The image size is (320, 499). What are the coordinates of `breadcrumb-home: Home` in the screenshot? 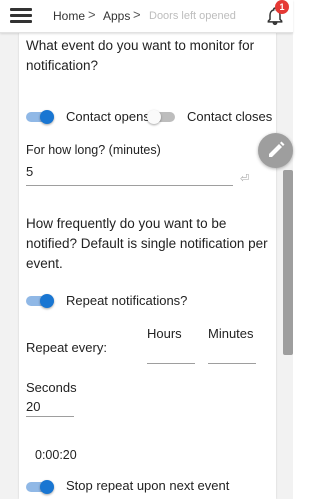 It's located at (69, 16).